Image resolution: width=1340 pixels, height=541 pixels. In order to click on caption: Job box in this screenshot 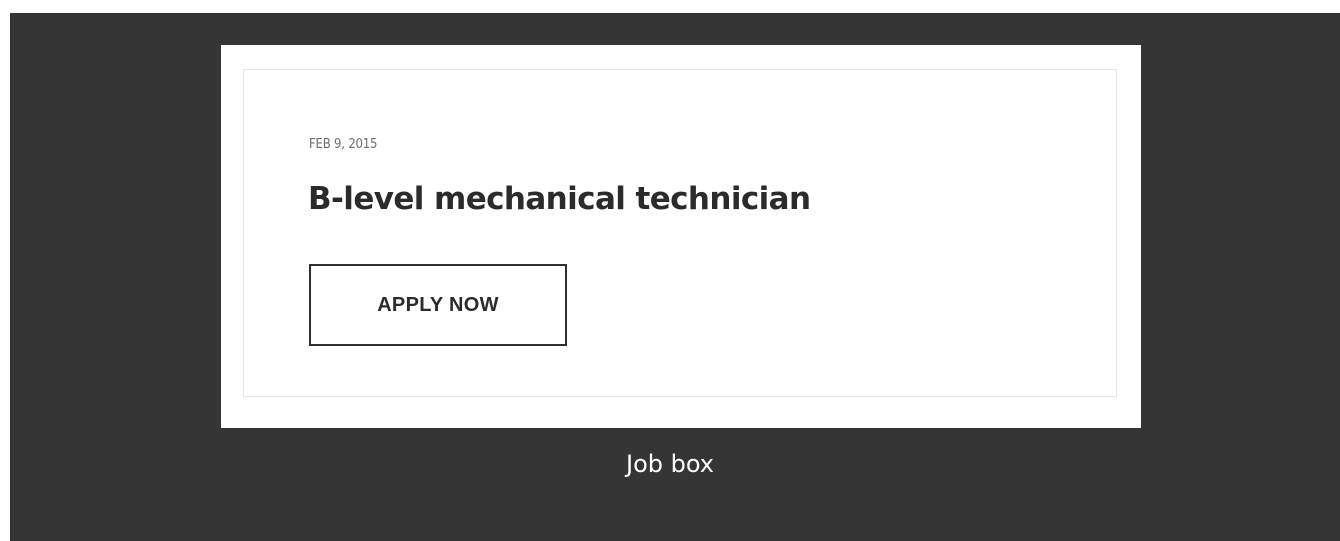, I will do `click(669, 464)`.